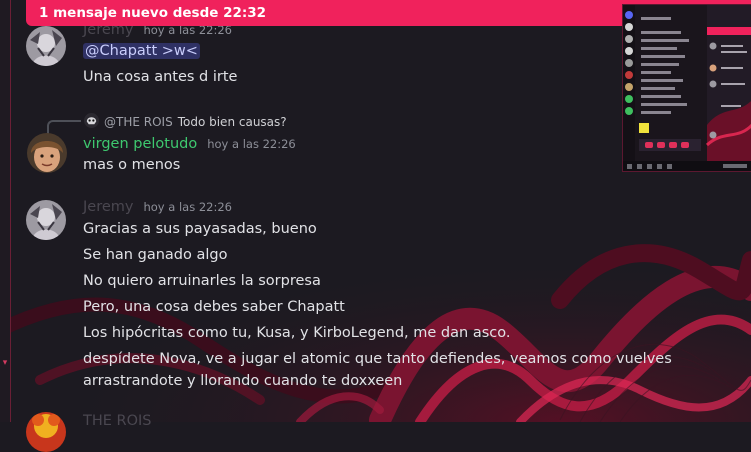 The width and height of the screenshot is (751, 452). What do you see at coordinates (202, 281) in the screenshot?
I see `message-line: No quiero arruinarles la sorpresa` at bounding box center [202, 281].